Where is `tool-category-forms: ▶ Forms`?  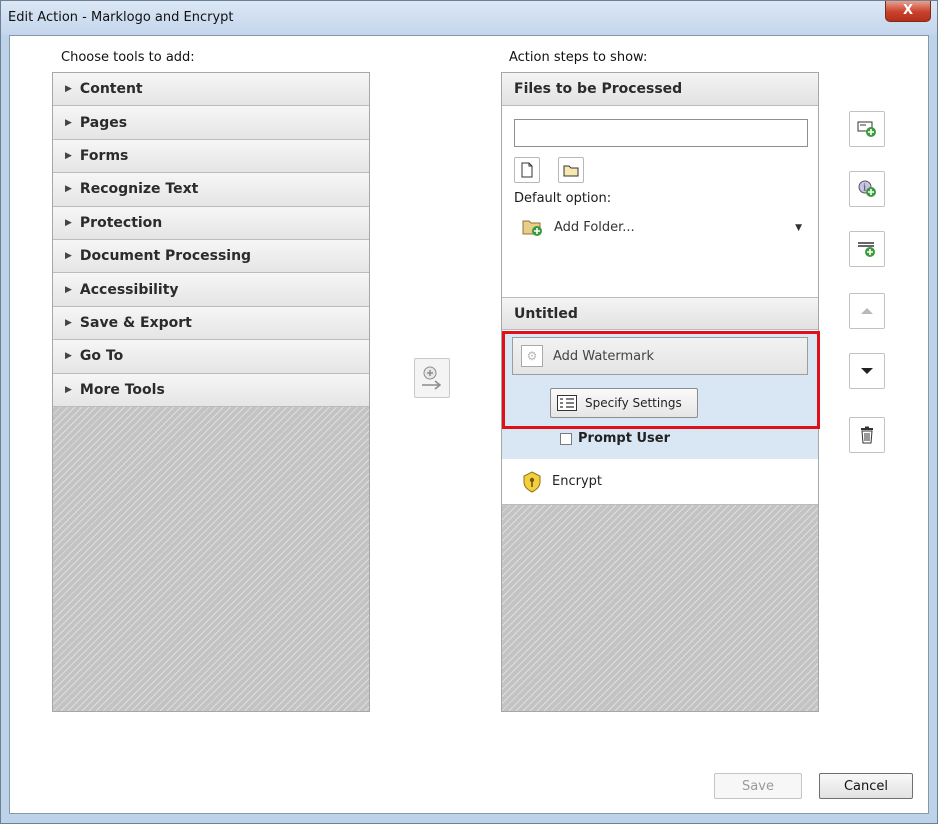
tool-category-forms: ▶ Forms is located at coordinates (211, 156).